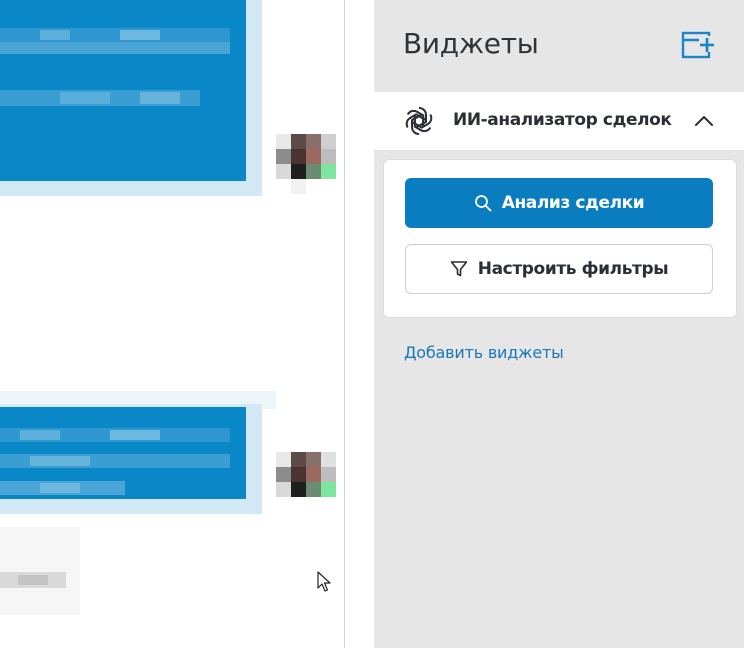  Describe the element at coordinates (559, 46) in the screenshot. I see `panel-header: Виджеты` at that location.